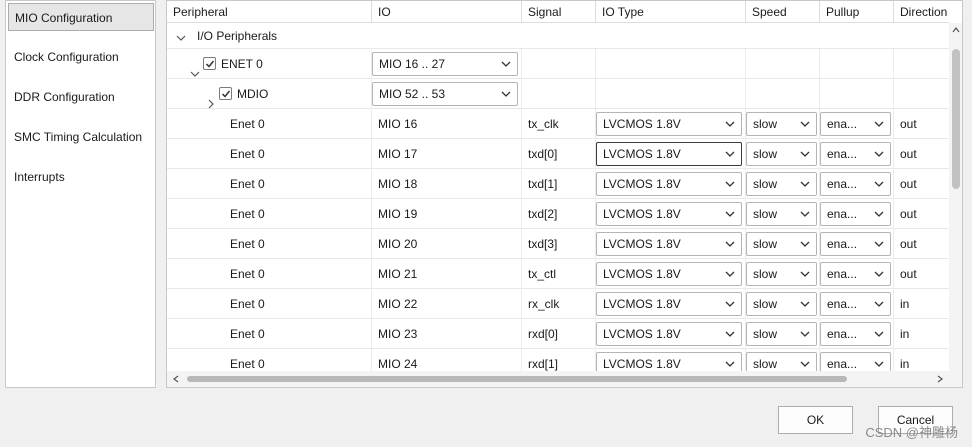  I want to click on mdio-io-select: MIO 52 .. 53, so click(445, 94).